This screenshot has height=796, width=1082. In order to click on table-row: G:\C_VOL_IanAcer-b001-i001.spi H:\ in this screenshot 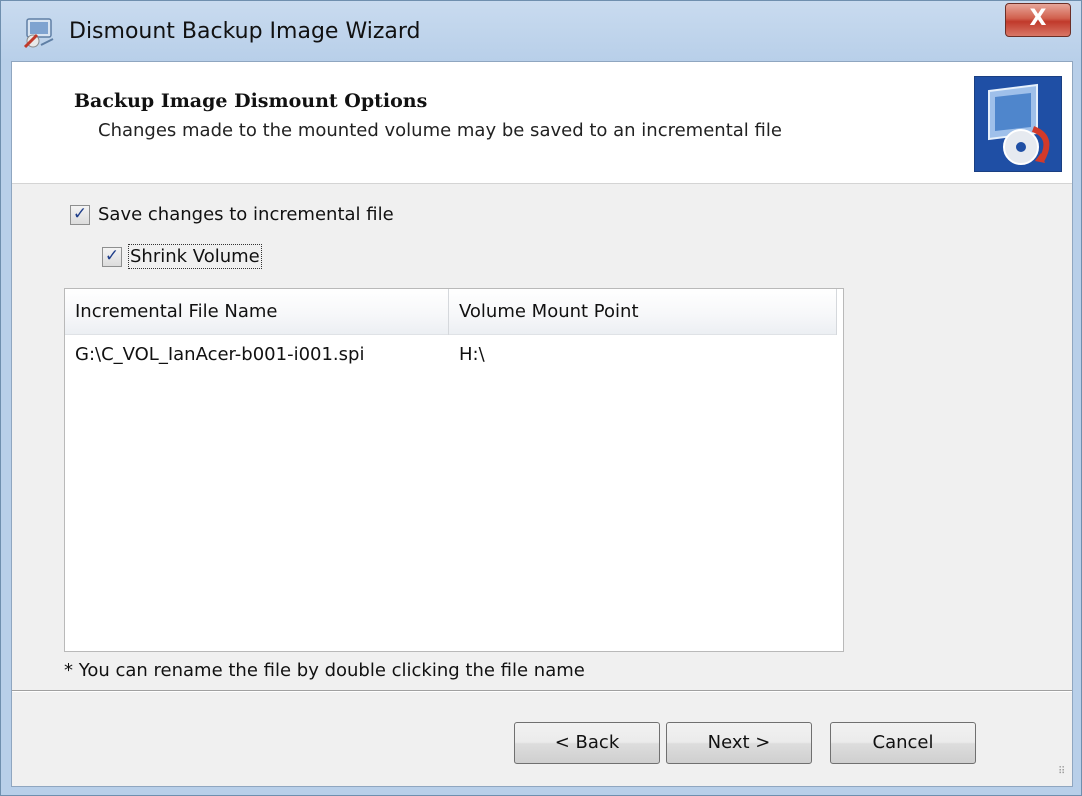, I will do `click(451, 355)`.